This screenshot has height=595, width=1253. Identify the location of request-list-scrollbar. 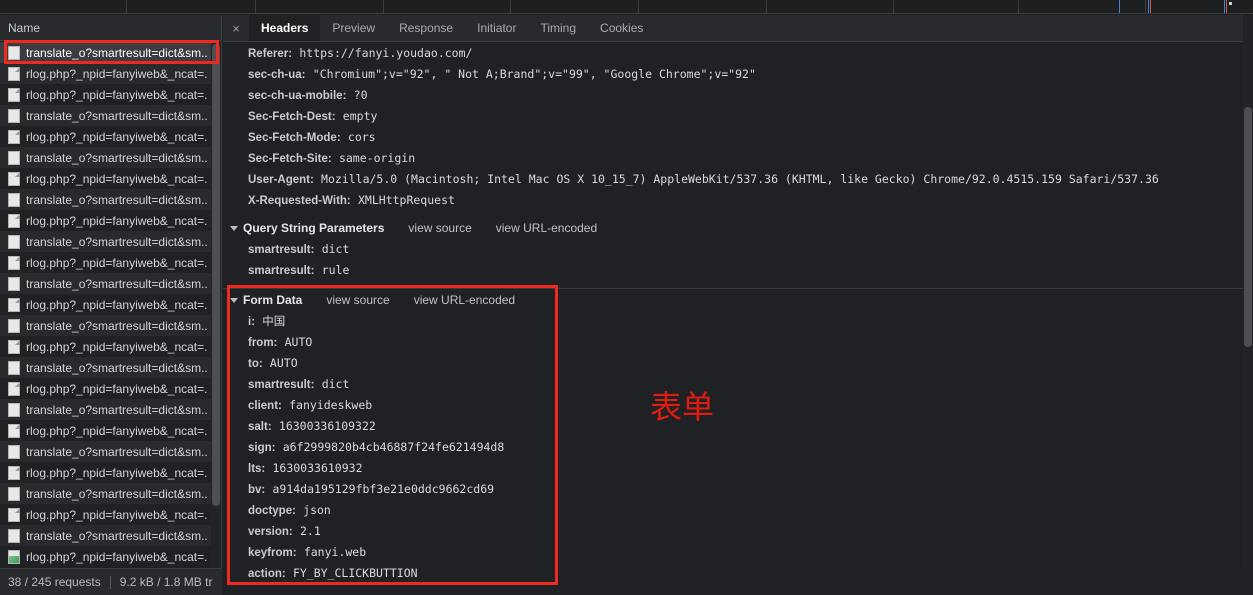
(216, 305).